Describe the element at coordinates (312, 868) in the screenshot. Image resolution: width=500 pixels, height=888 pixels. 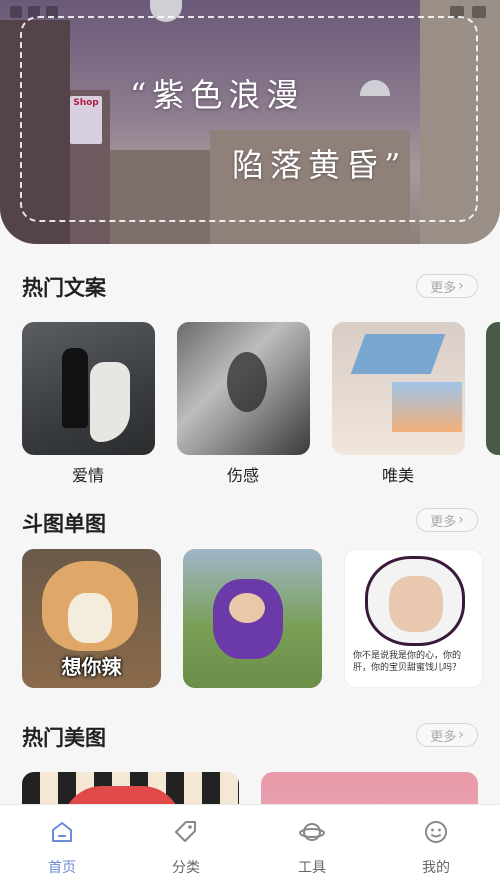
I see `tab-label: 工具` at that location.